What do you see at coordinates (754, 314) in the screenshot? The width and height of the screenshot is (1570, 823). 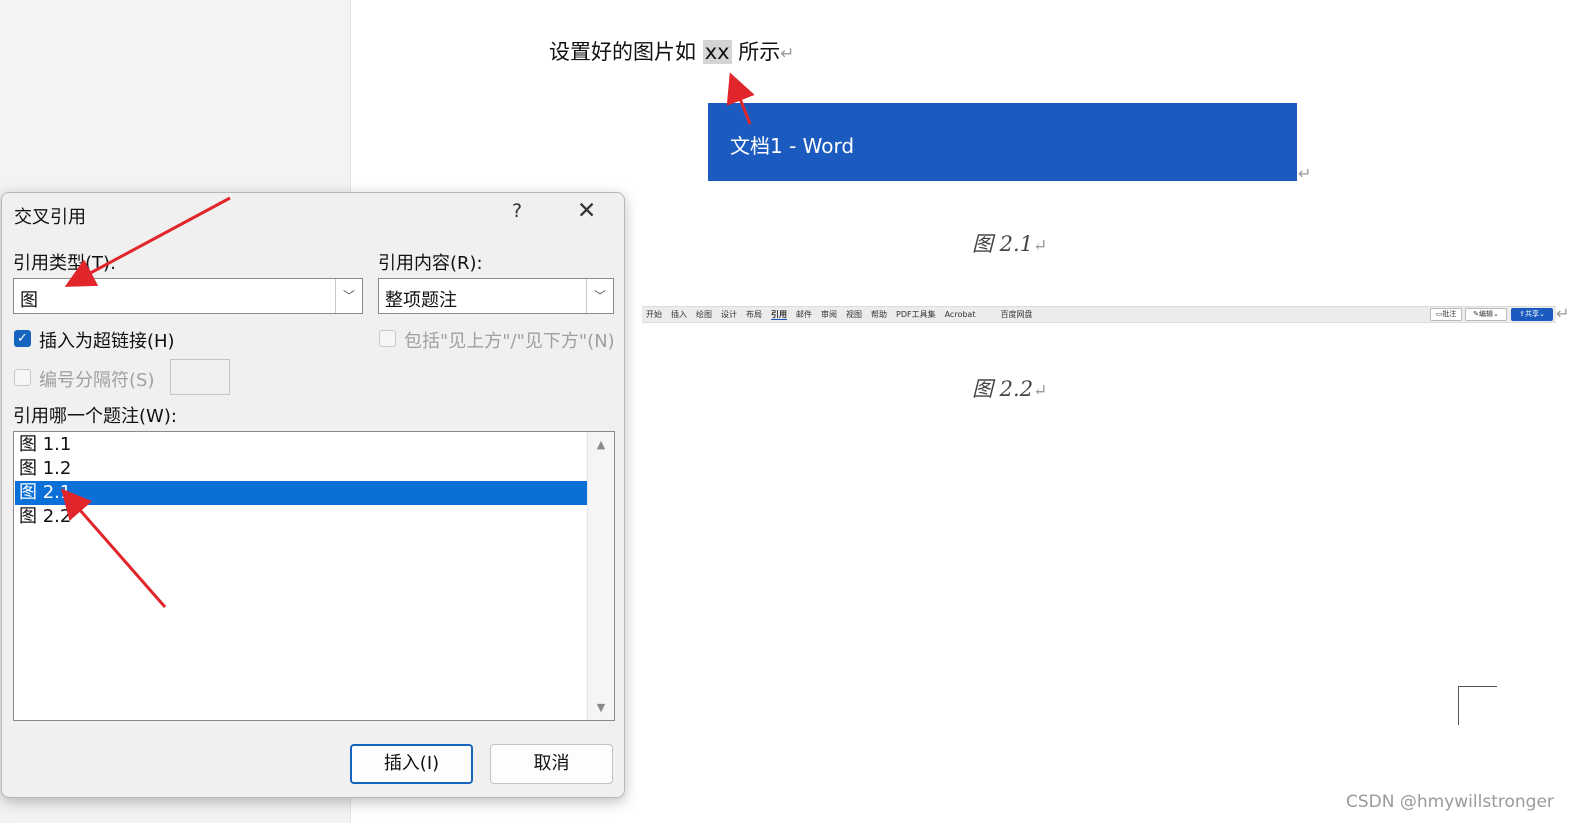 I see `ribbon-tab: 布局` at bounding box center [754, 314].